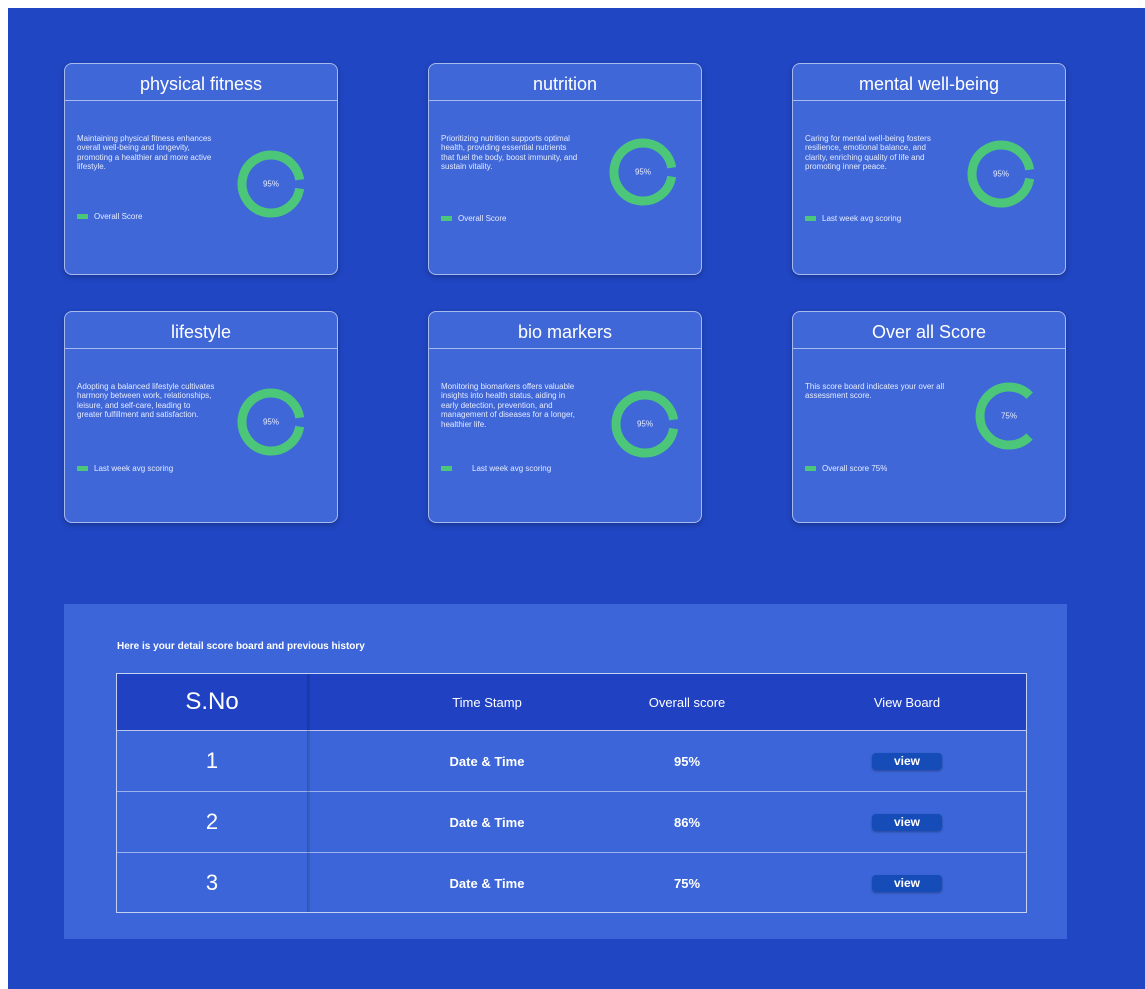 The height and width of the screenshot is (989, 1145). I want to click on card-title: bio markers, so click(565, 330).